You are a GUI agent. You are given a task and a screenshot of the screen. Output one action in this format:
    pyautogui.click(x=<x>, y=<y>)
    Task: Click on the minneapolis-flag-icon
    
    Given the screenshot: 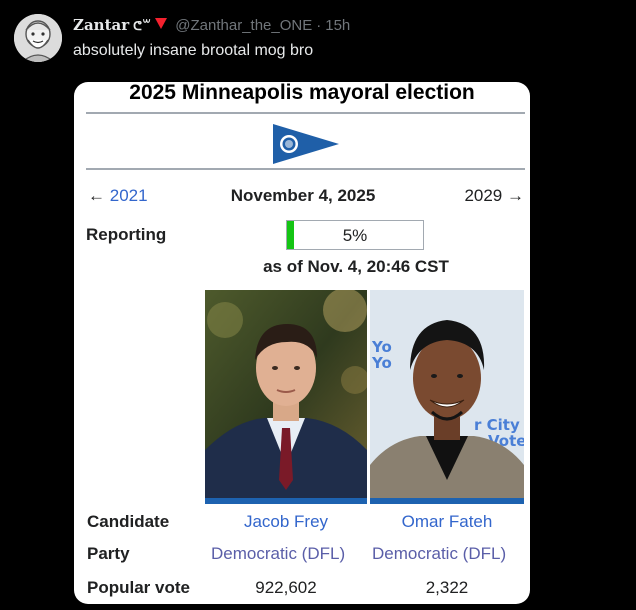 What is the action you would take?
    pyautogui.click(x=306, y=144)
    